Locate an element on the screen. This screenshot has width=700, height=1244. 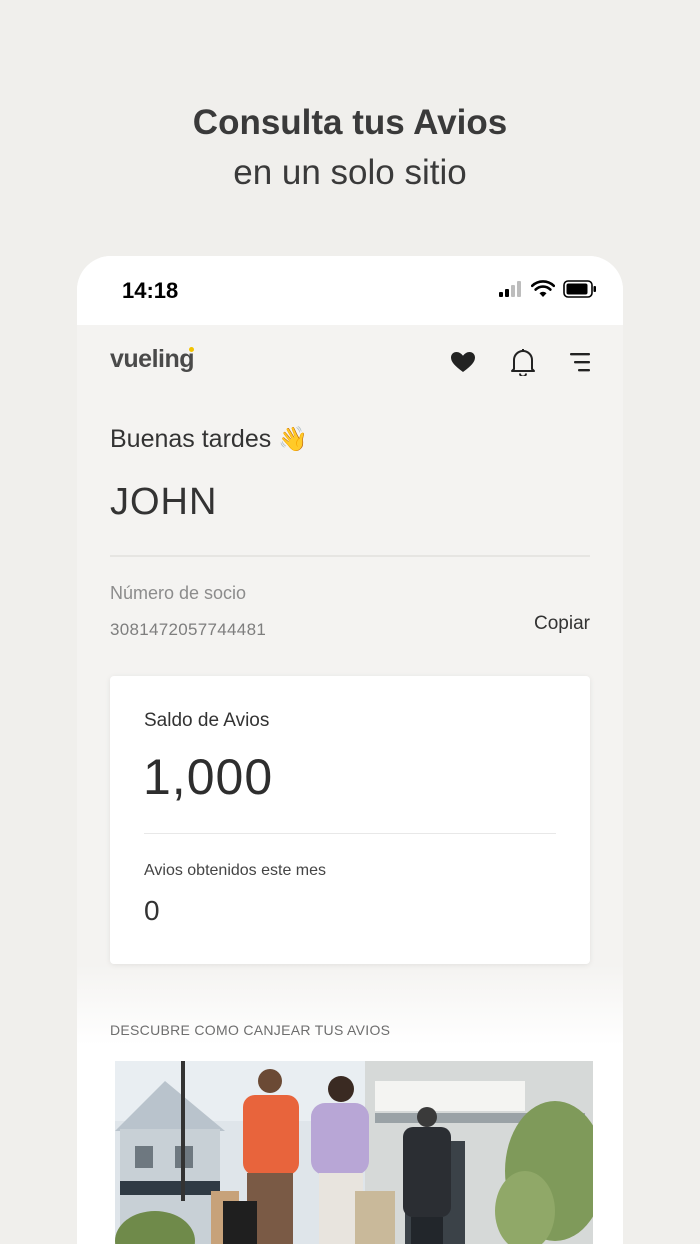
member-number: 3081472057744481 is located at coordinates (188, 629).